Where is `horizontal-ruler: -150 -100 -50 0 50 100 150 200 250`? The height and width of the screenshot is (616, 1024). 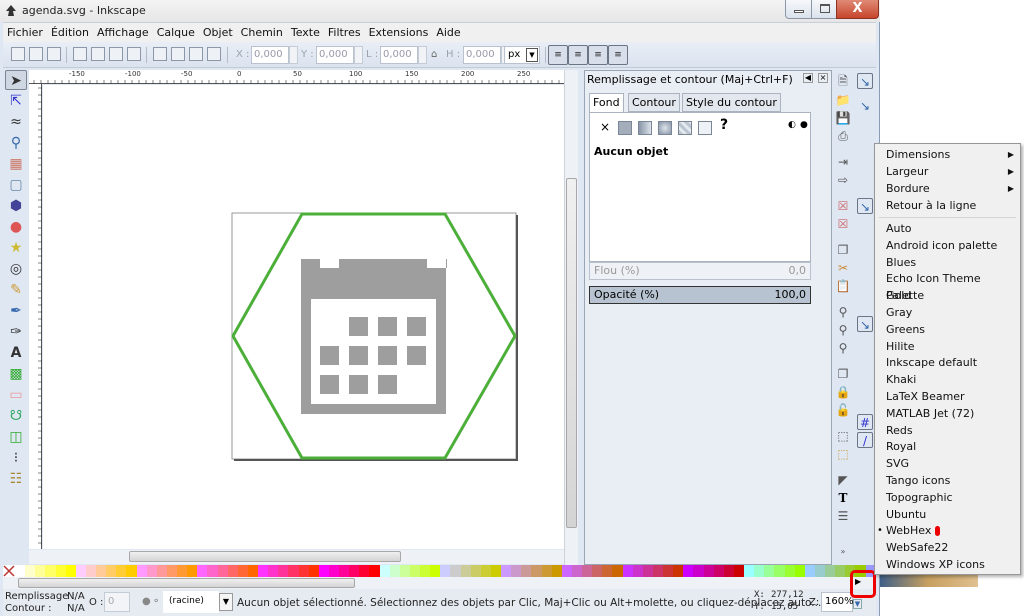 horizontal-ruler: -150 -100 -50 0 50 100 150 200 250 is located at coordinates (296, 77).